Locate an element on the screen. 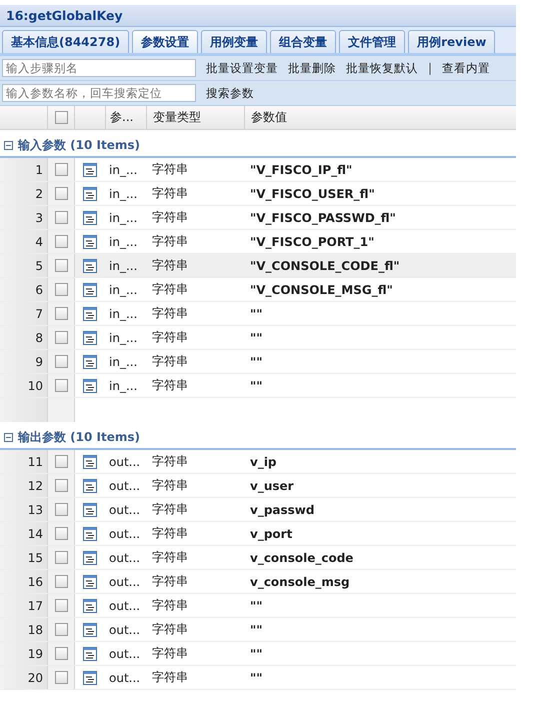 This screenshot has width=544, height=702. table-row: 13 out... 字符串 v_passwd is located at coordinates (258, 510).